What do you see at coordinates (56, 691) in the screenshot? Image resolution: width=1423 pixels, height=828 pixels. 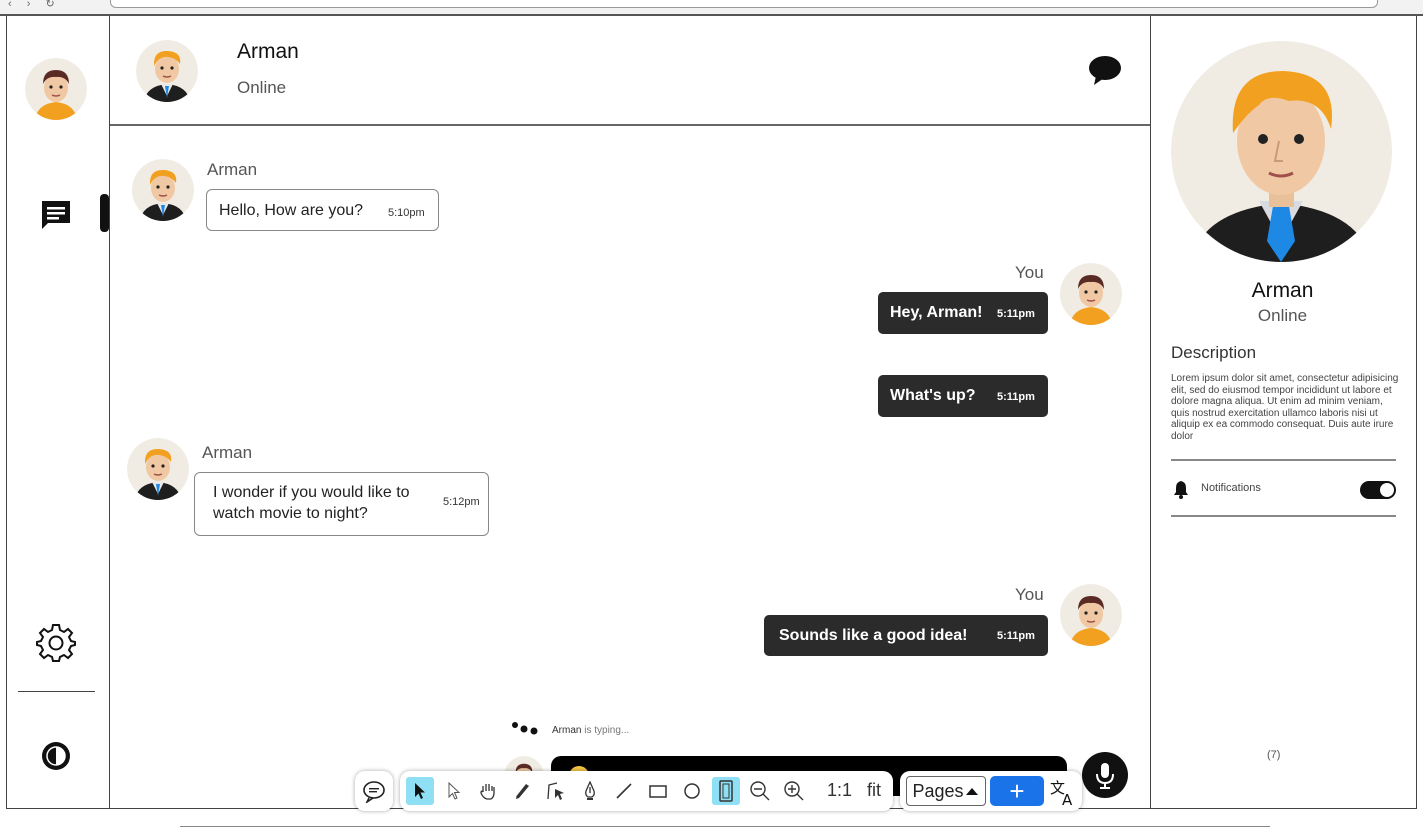 I see `rail-divider` at bounding box center [56, 691].